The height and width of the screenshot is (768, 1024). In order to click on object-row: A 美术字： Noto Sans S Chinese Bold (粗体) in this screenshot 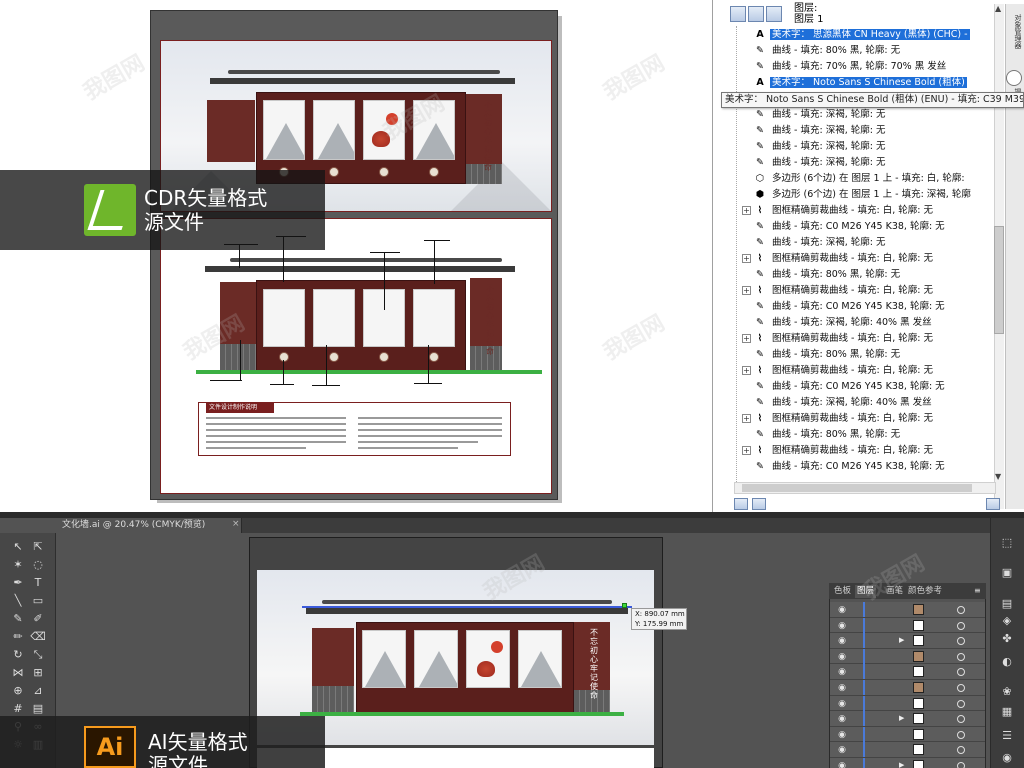, I will do `click(868, 83)`.